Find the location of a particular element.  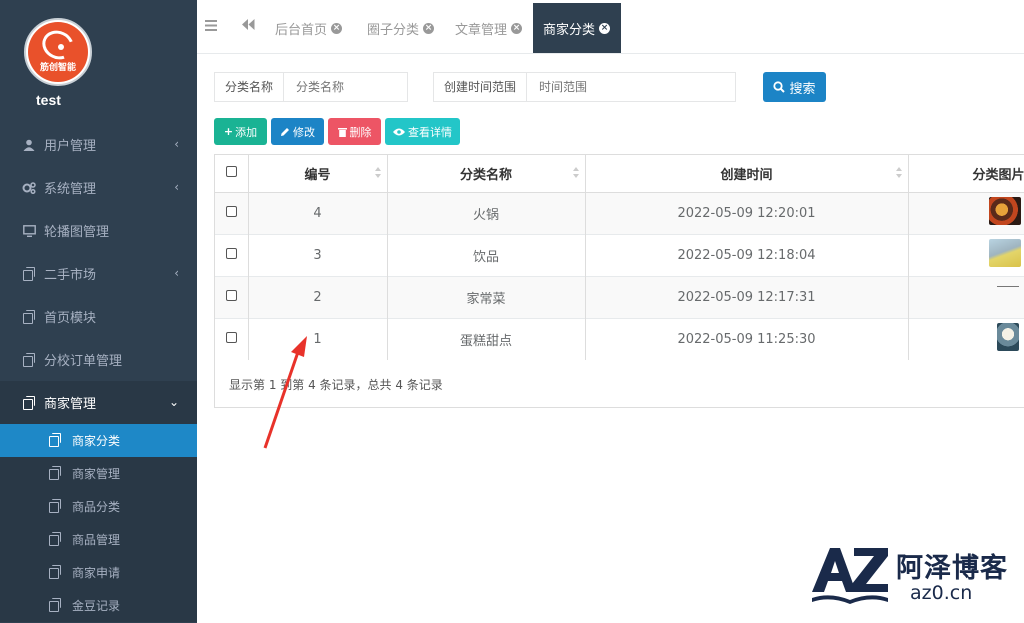

hotpot-thumbnail is located at coordinates (1004, 211).